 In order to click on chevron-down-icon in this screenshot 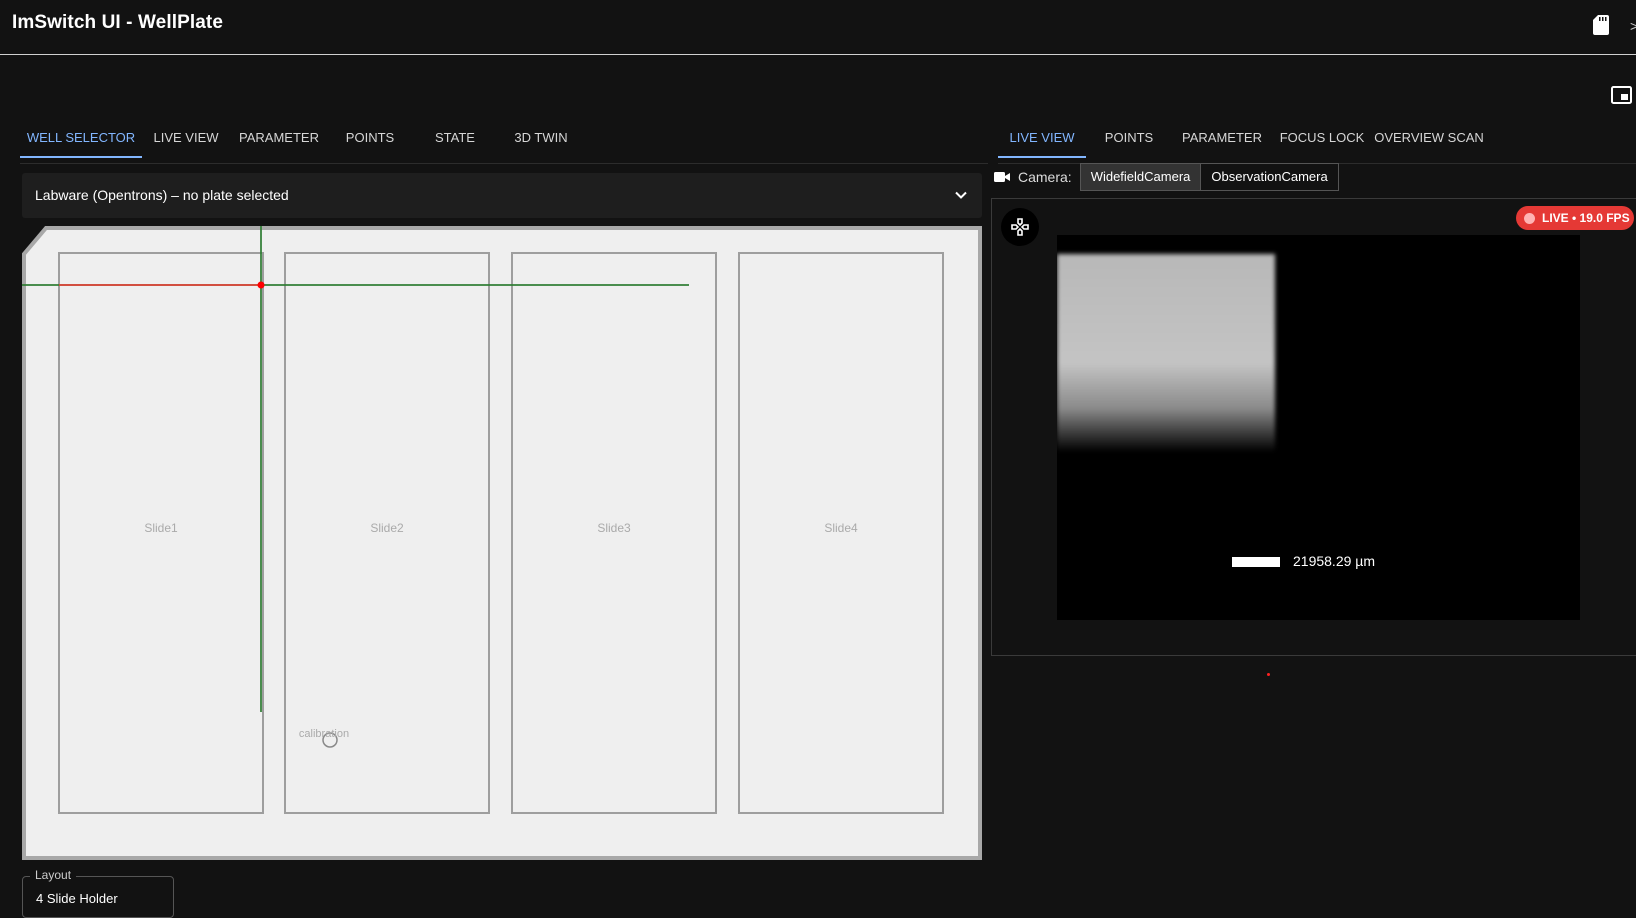, I will do `click(961, 195)`.